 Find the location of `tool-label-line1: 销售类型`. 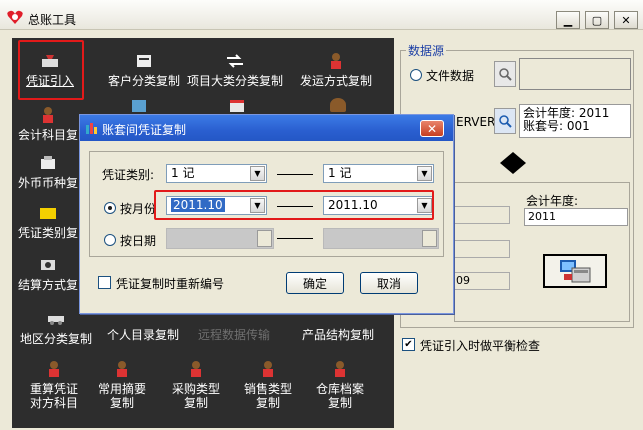

tool-label-line1: 销售类型 is located at coordinates (267, 389).